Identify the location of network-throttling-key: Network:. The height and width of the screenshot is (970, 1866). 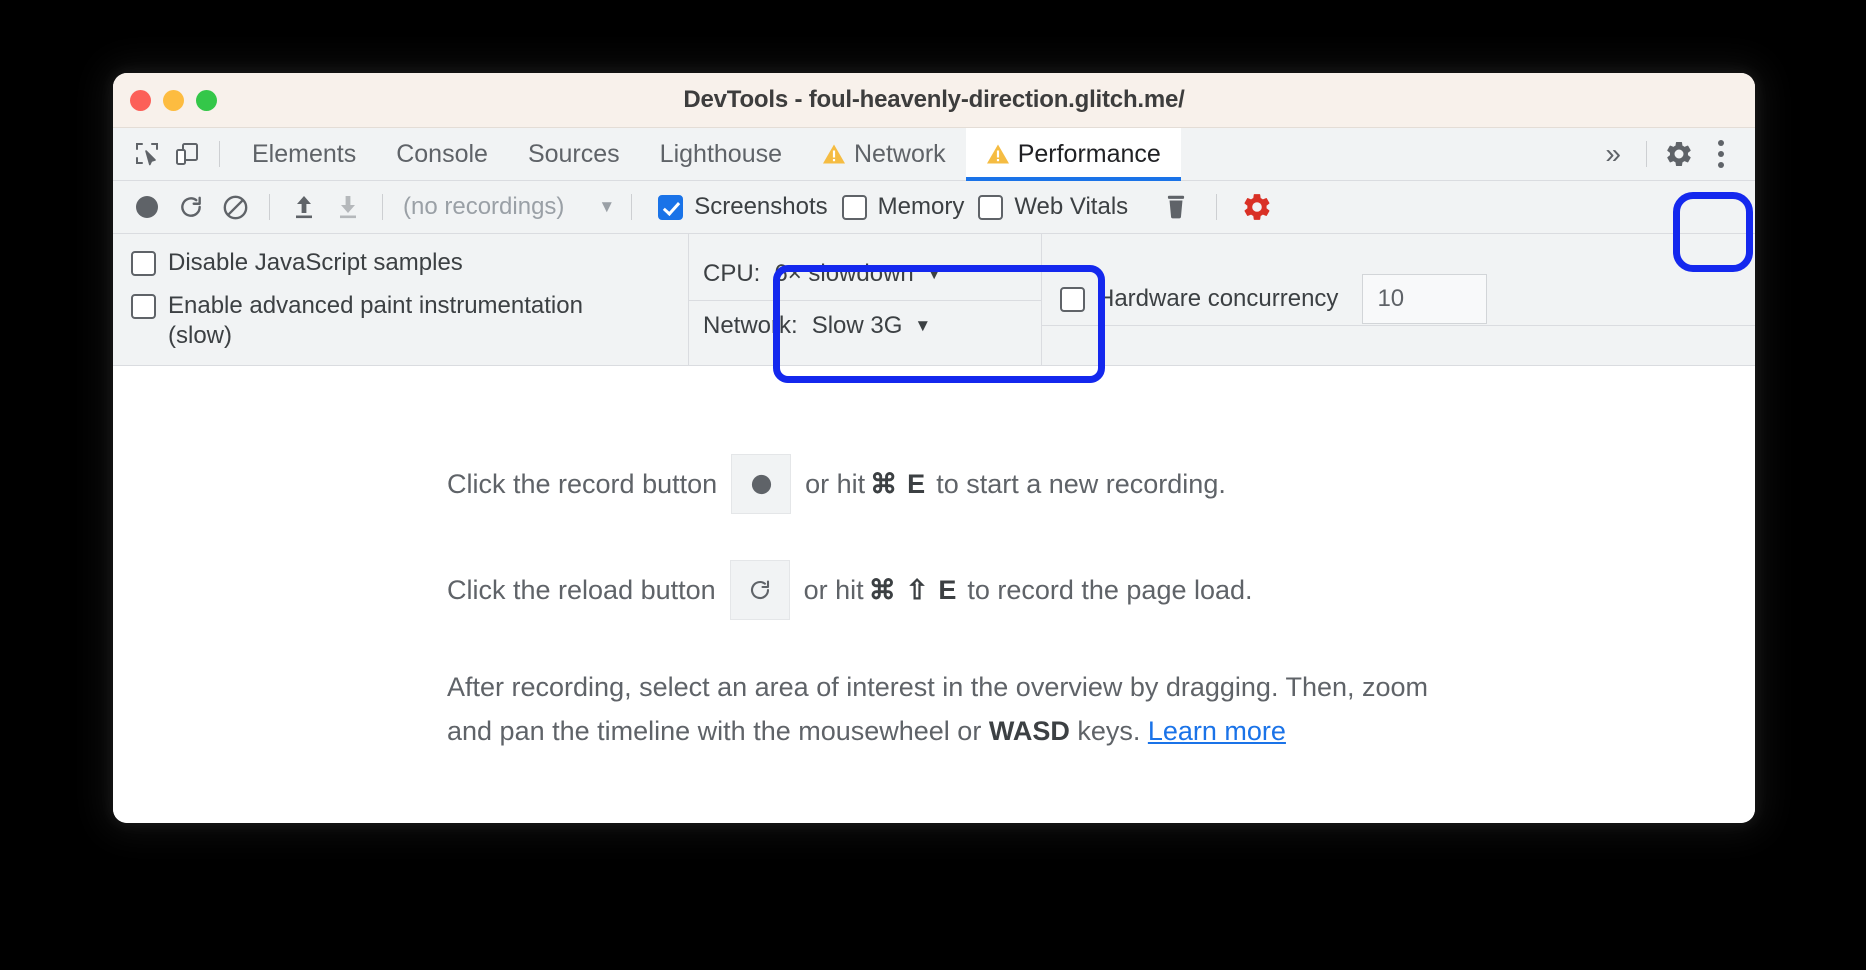
(750, 325).